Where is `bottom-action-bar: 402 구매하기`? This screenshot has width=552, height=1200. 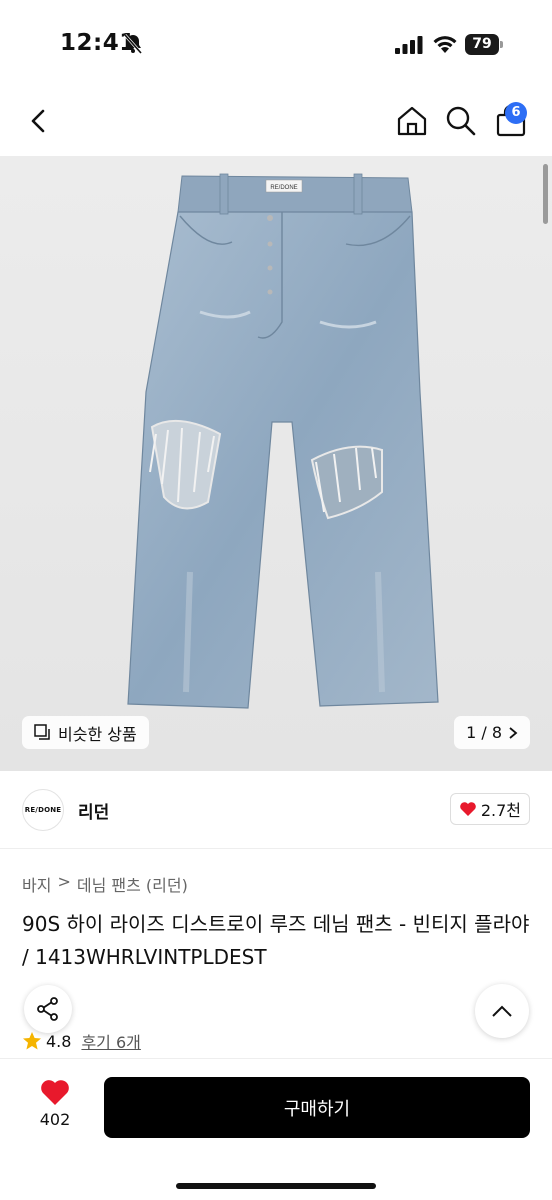
bottom-action-bar: 402 구매하기 is located at coordinates (276, 1129).